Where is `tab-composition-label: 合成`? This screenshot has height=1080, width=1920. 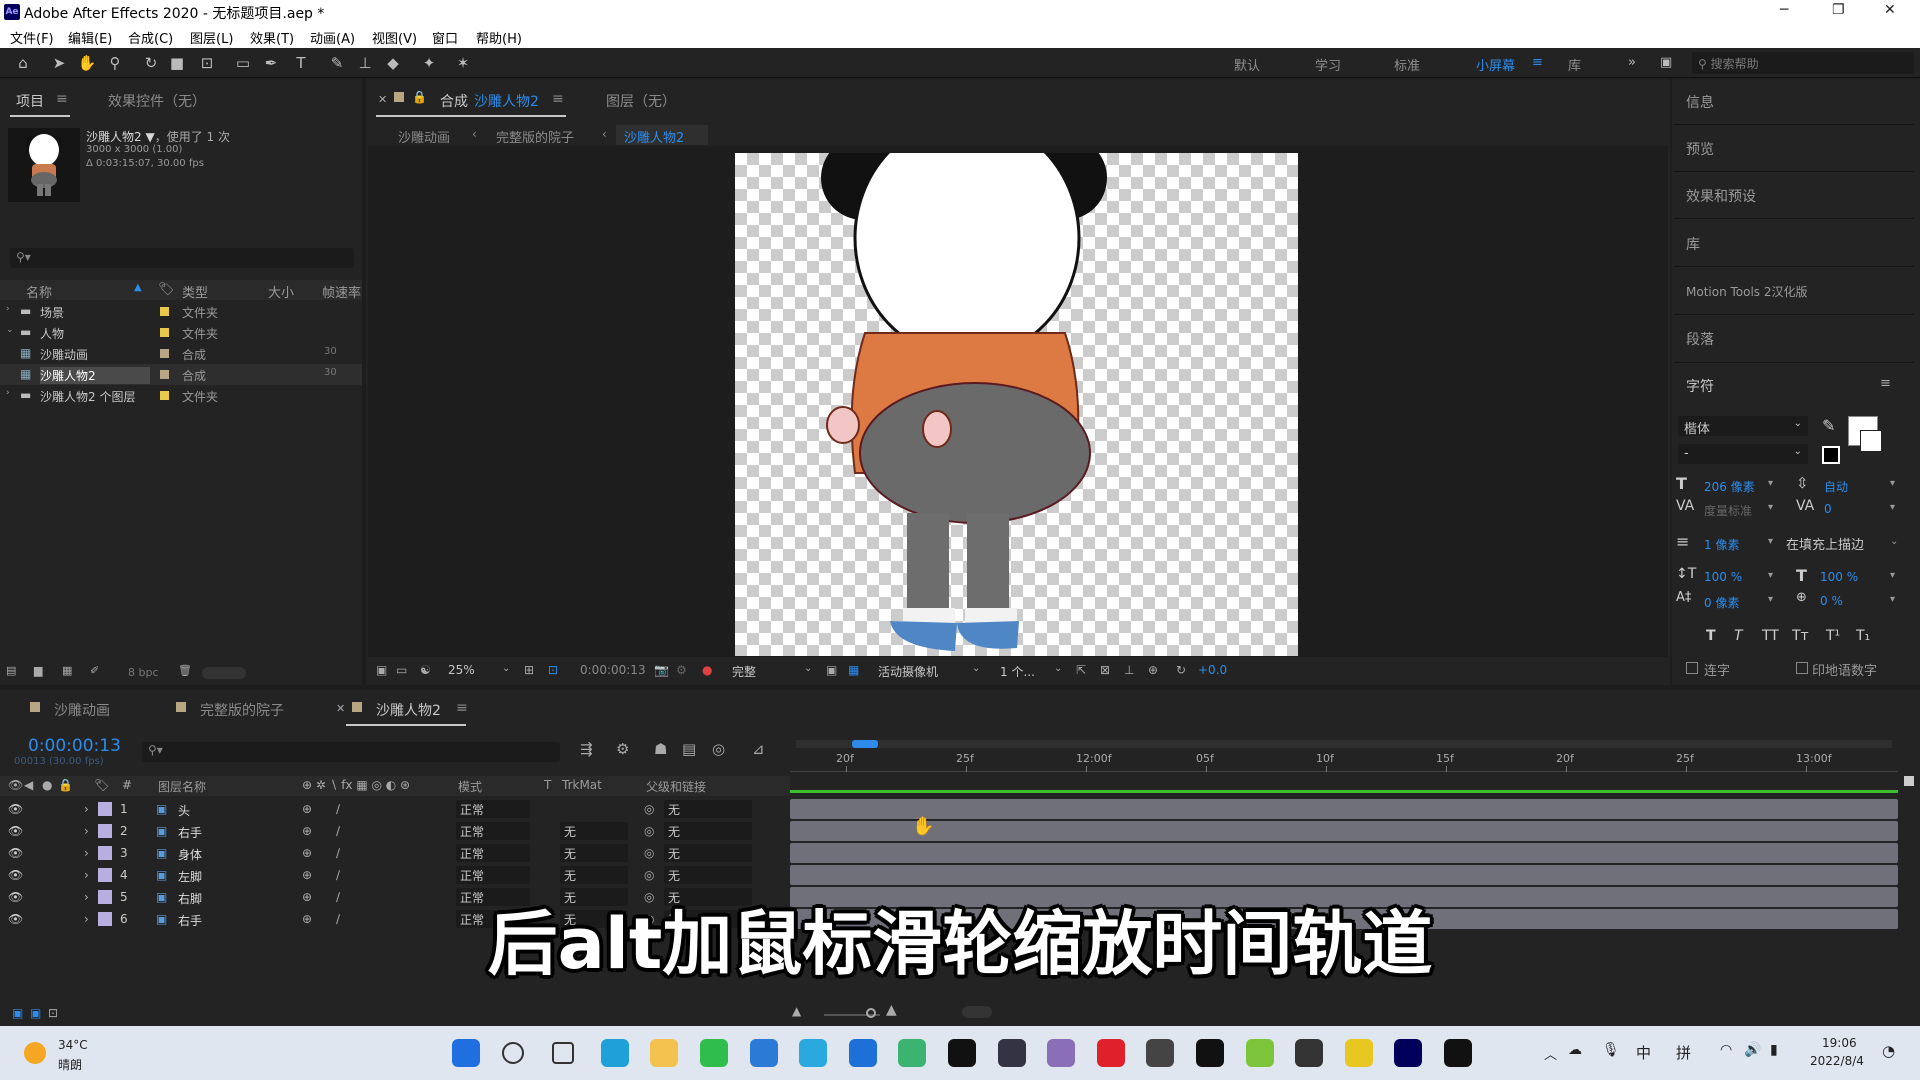
tab-composition-label: 合成 is located at coordinates (454, 101).